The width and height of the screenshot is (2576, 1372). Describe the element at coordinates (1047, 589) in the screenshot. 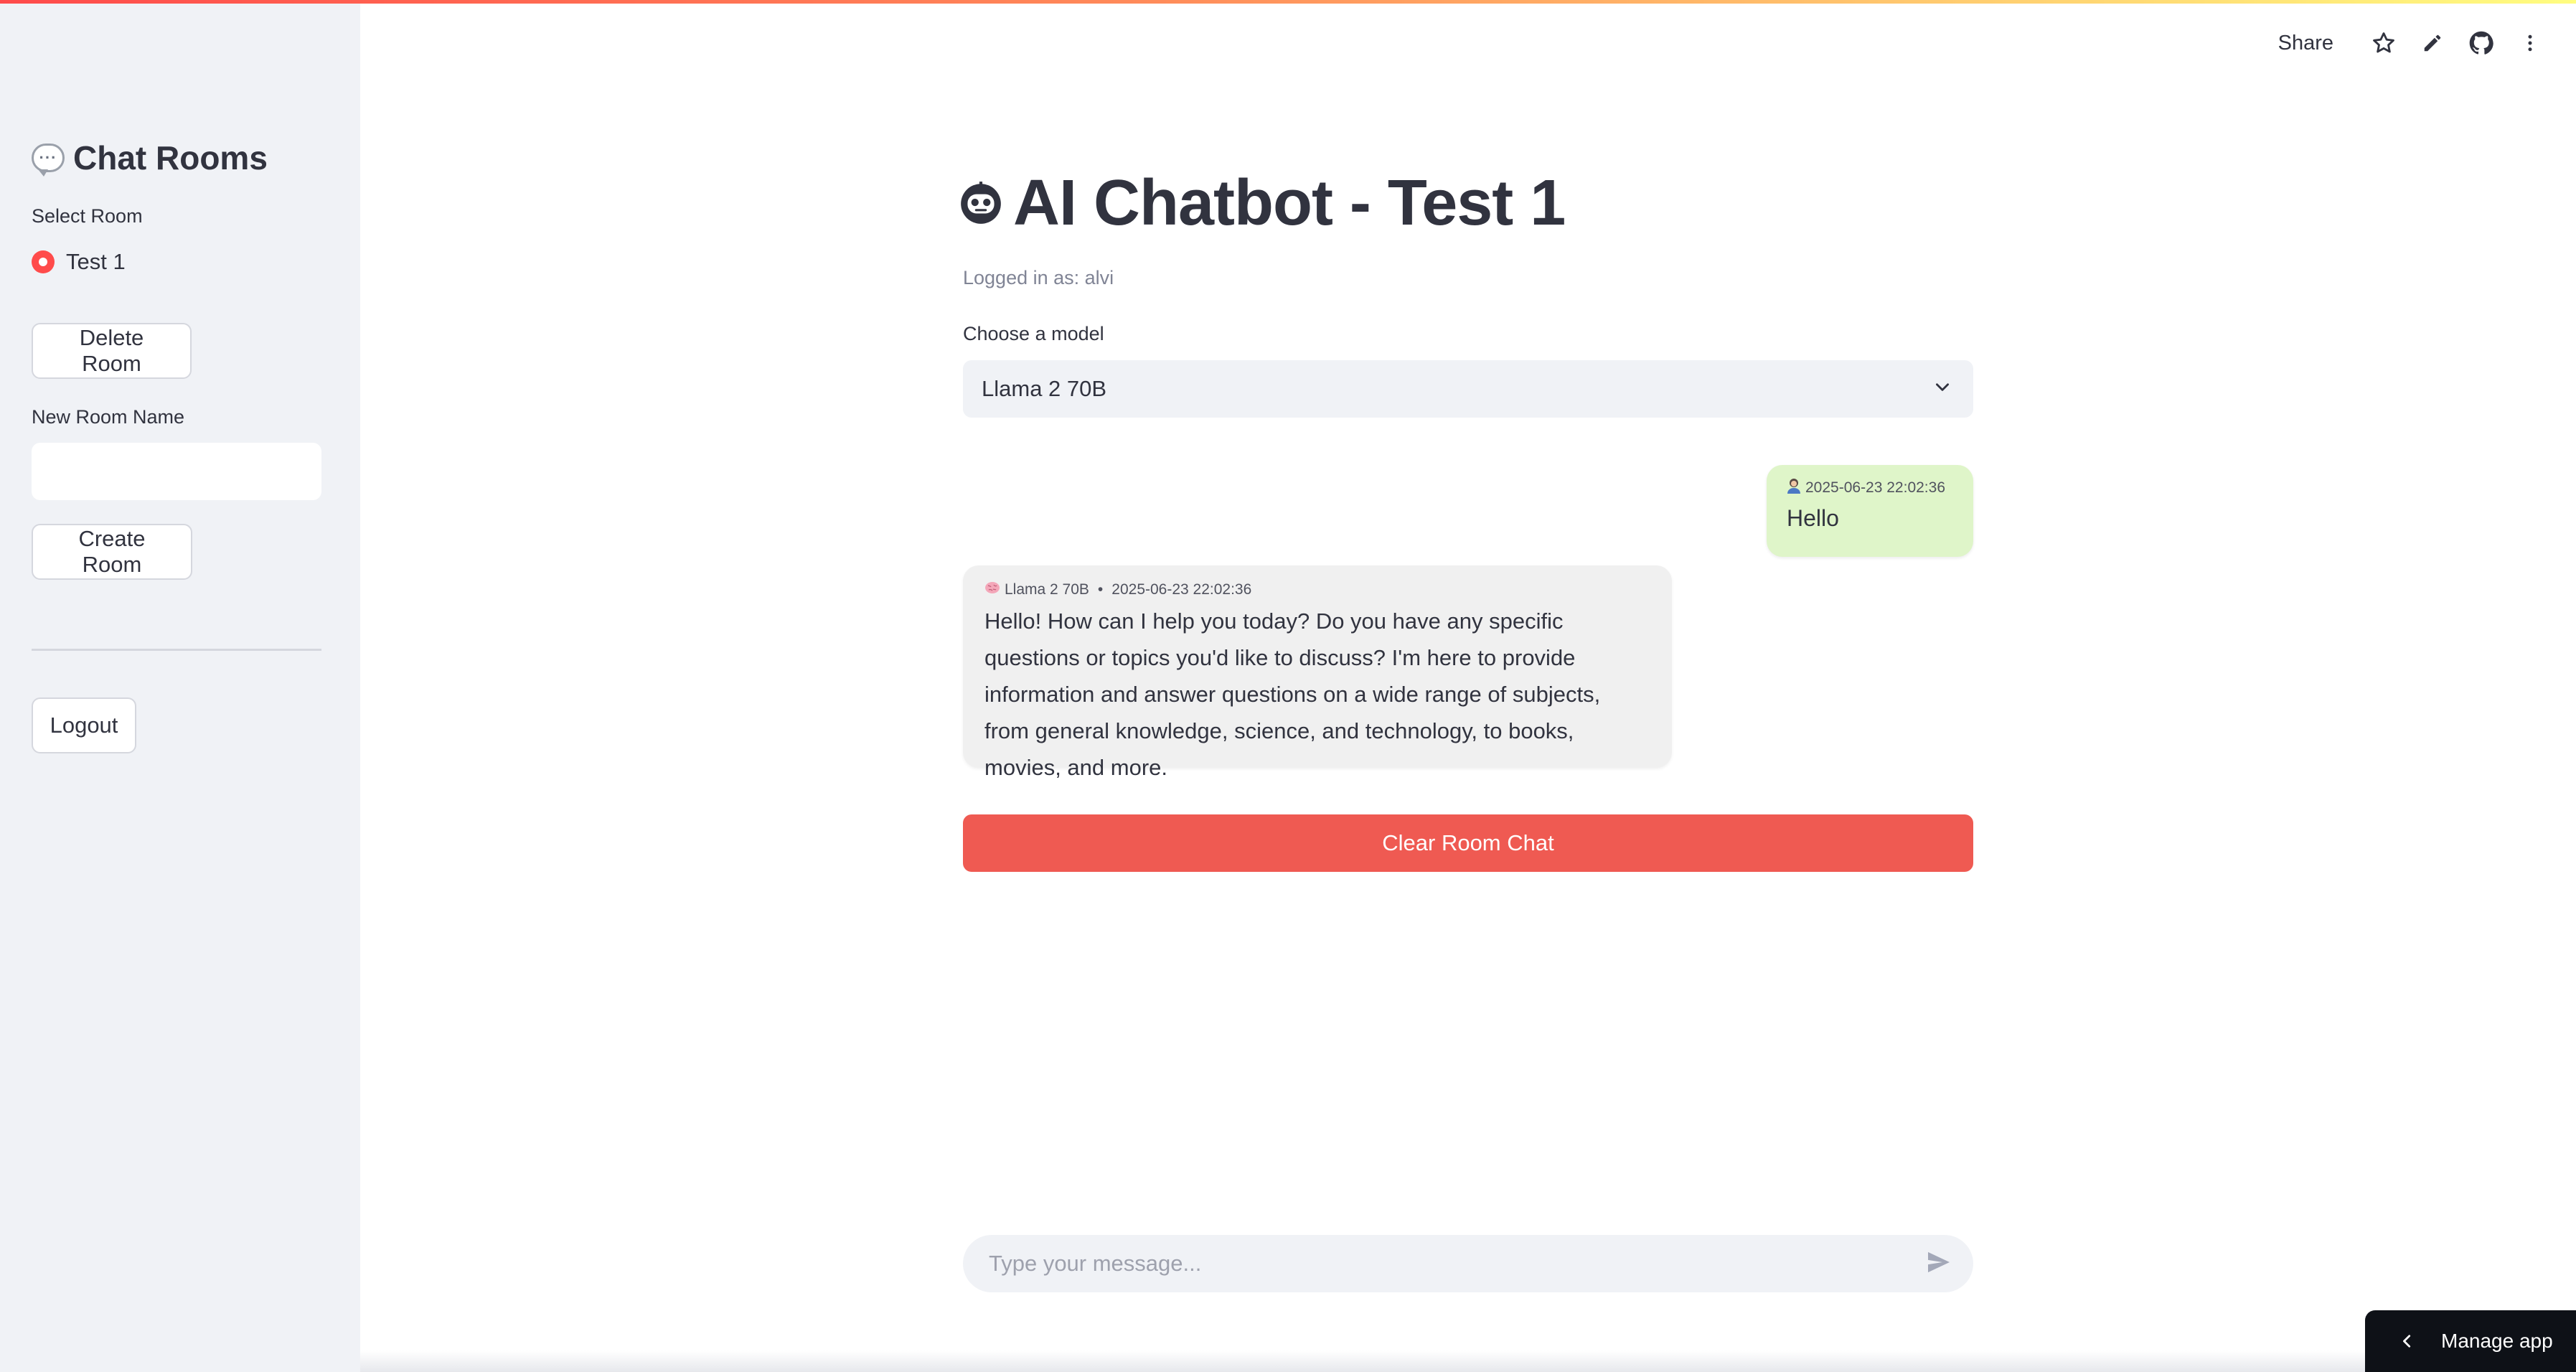

I see `assistant-model-name: Llama 2 70B` at that location.